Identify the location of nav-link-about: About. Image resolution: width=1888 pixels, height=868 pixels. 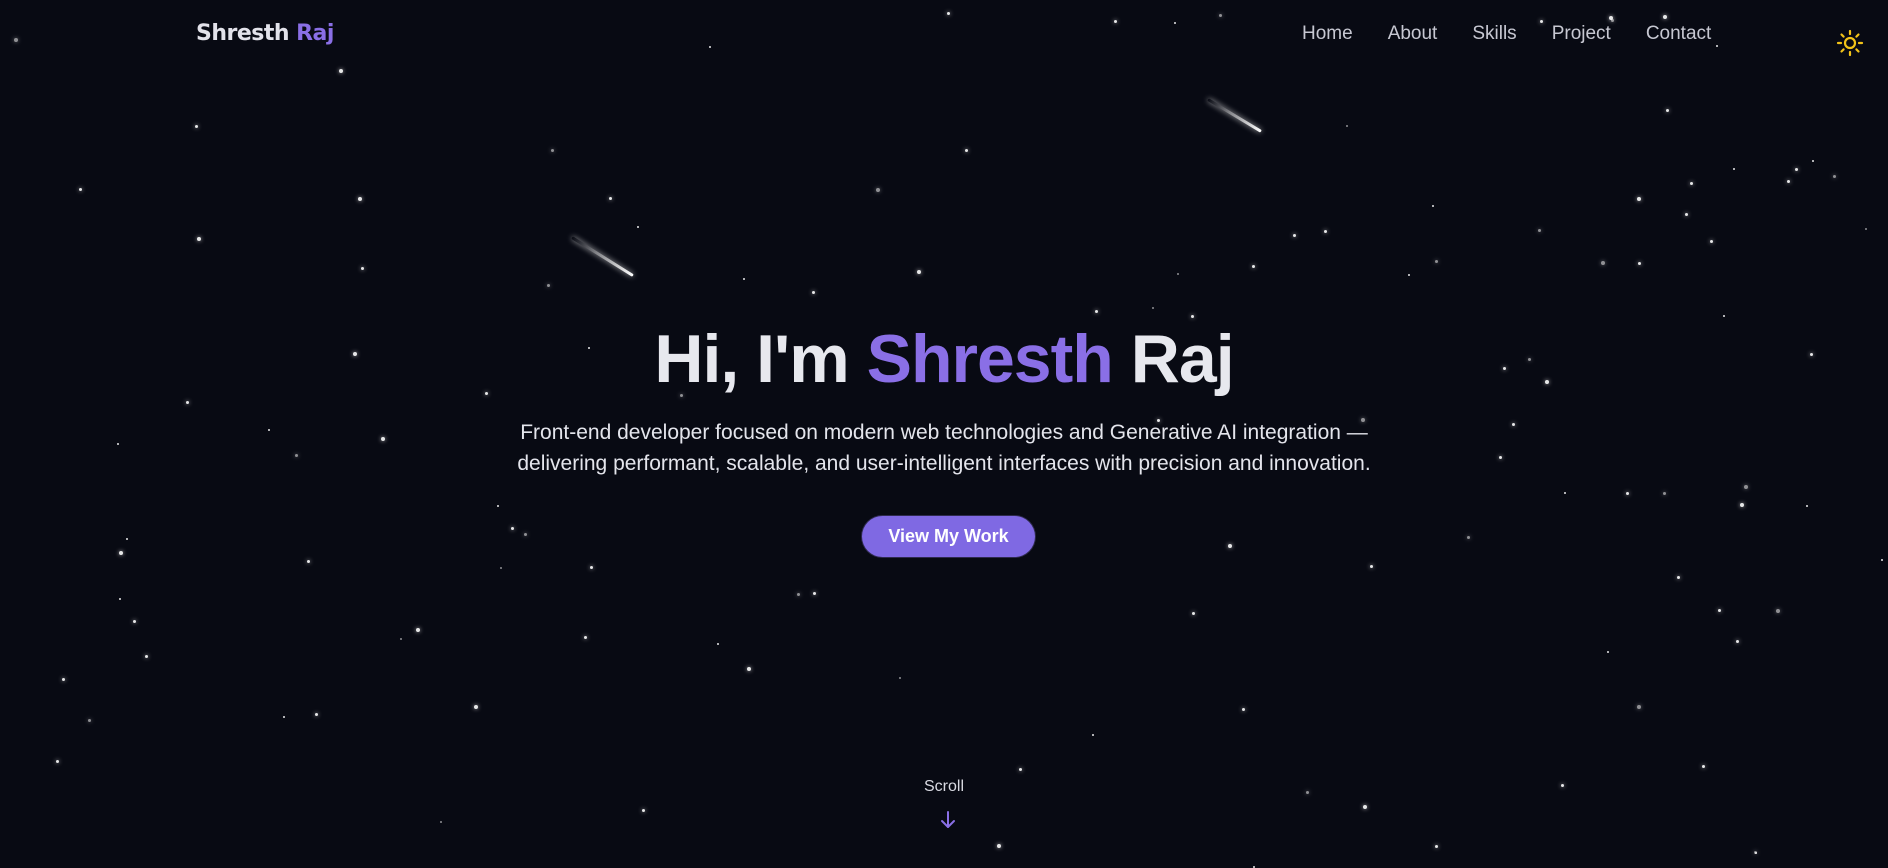
(1413, 34).